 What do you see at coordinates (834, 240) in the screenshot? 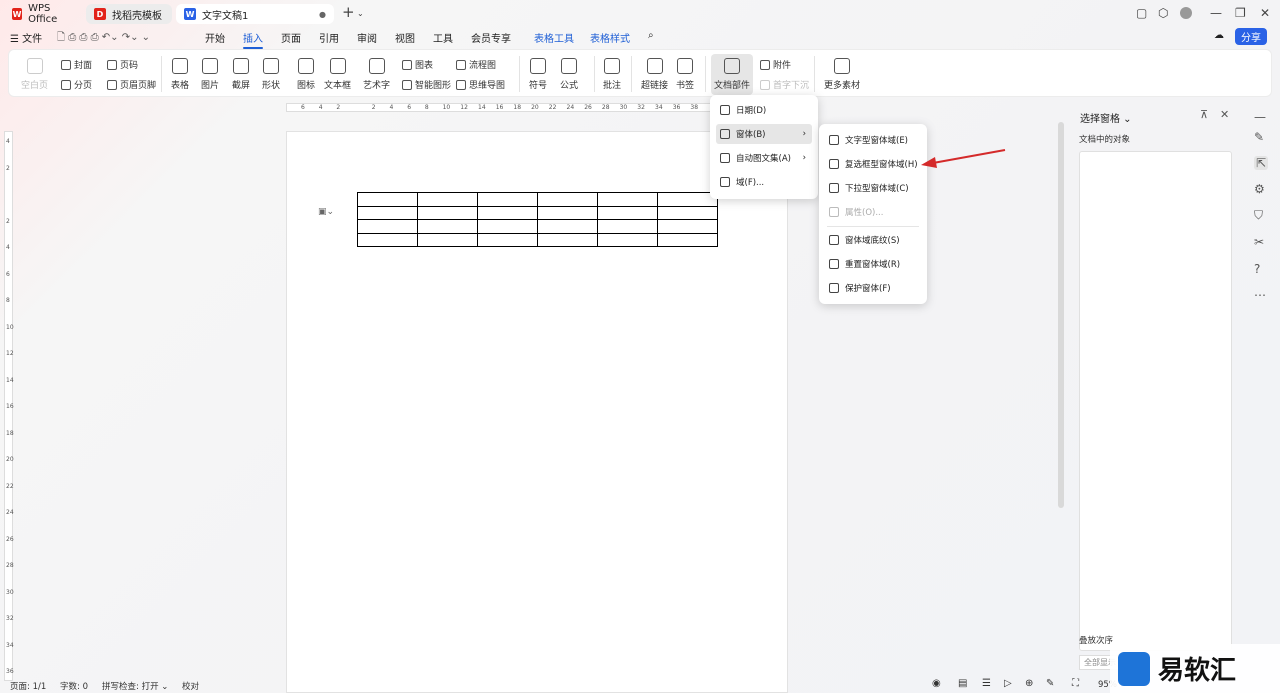
I see `shading-icon` at bounding box center [834, 240].